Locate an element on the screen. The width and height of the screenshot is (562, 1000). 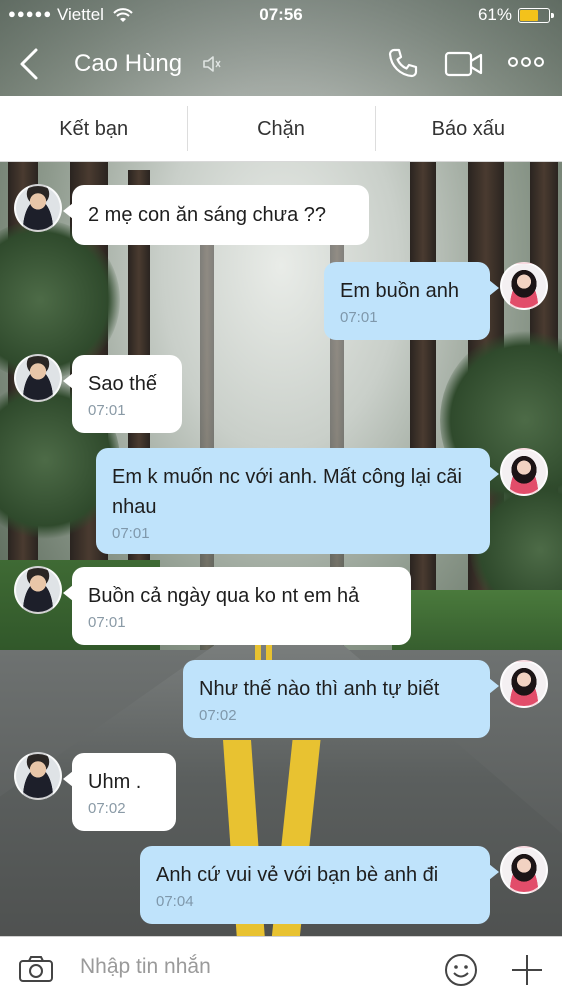
message-bubble: Sao thế 07:01 is located at coordinates (122, 394).